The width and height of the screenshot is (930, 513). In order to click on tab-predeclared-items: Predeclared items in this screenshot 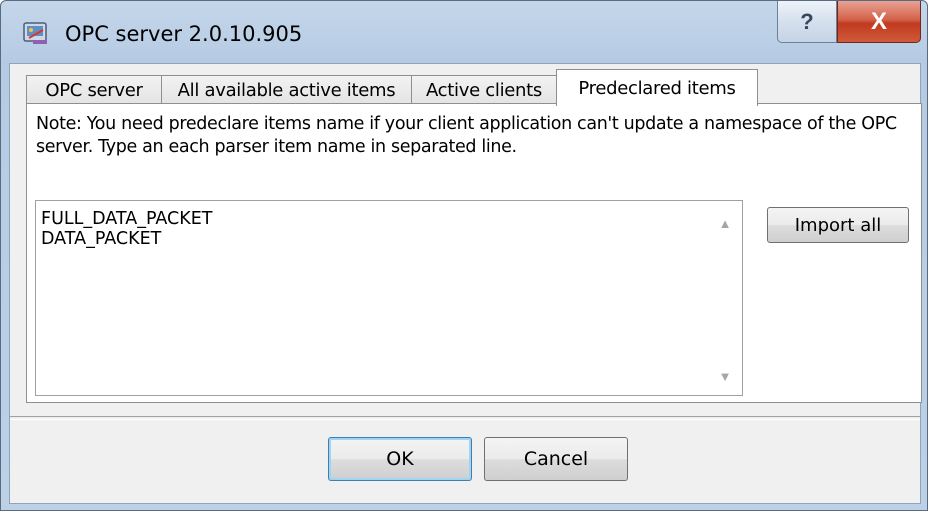, I will do `click(657, 87)`.